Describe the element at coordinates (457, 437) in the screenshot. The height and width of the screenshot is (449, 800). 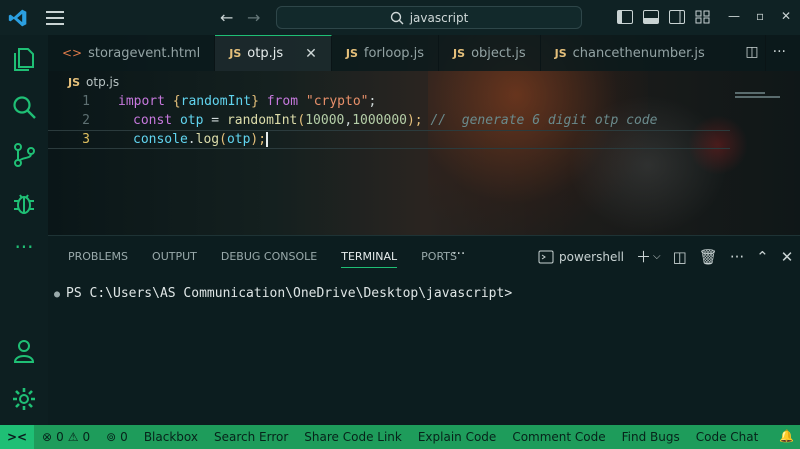
I see `status-explain-code: Explain Code` at that location.